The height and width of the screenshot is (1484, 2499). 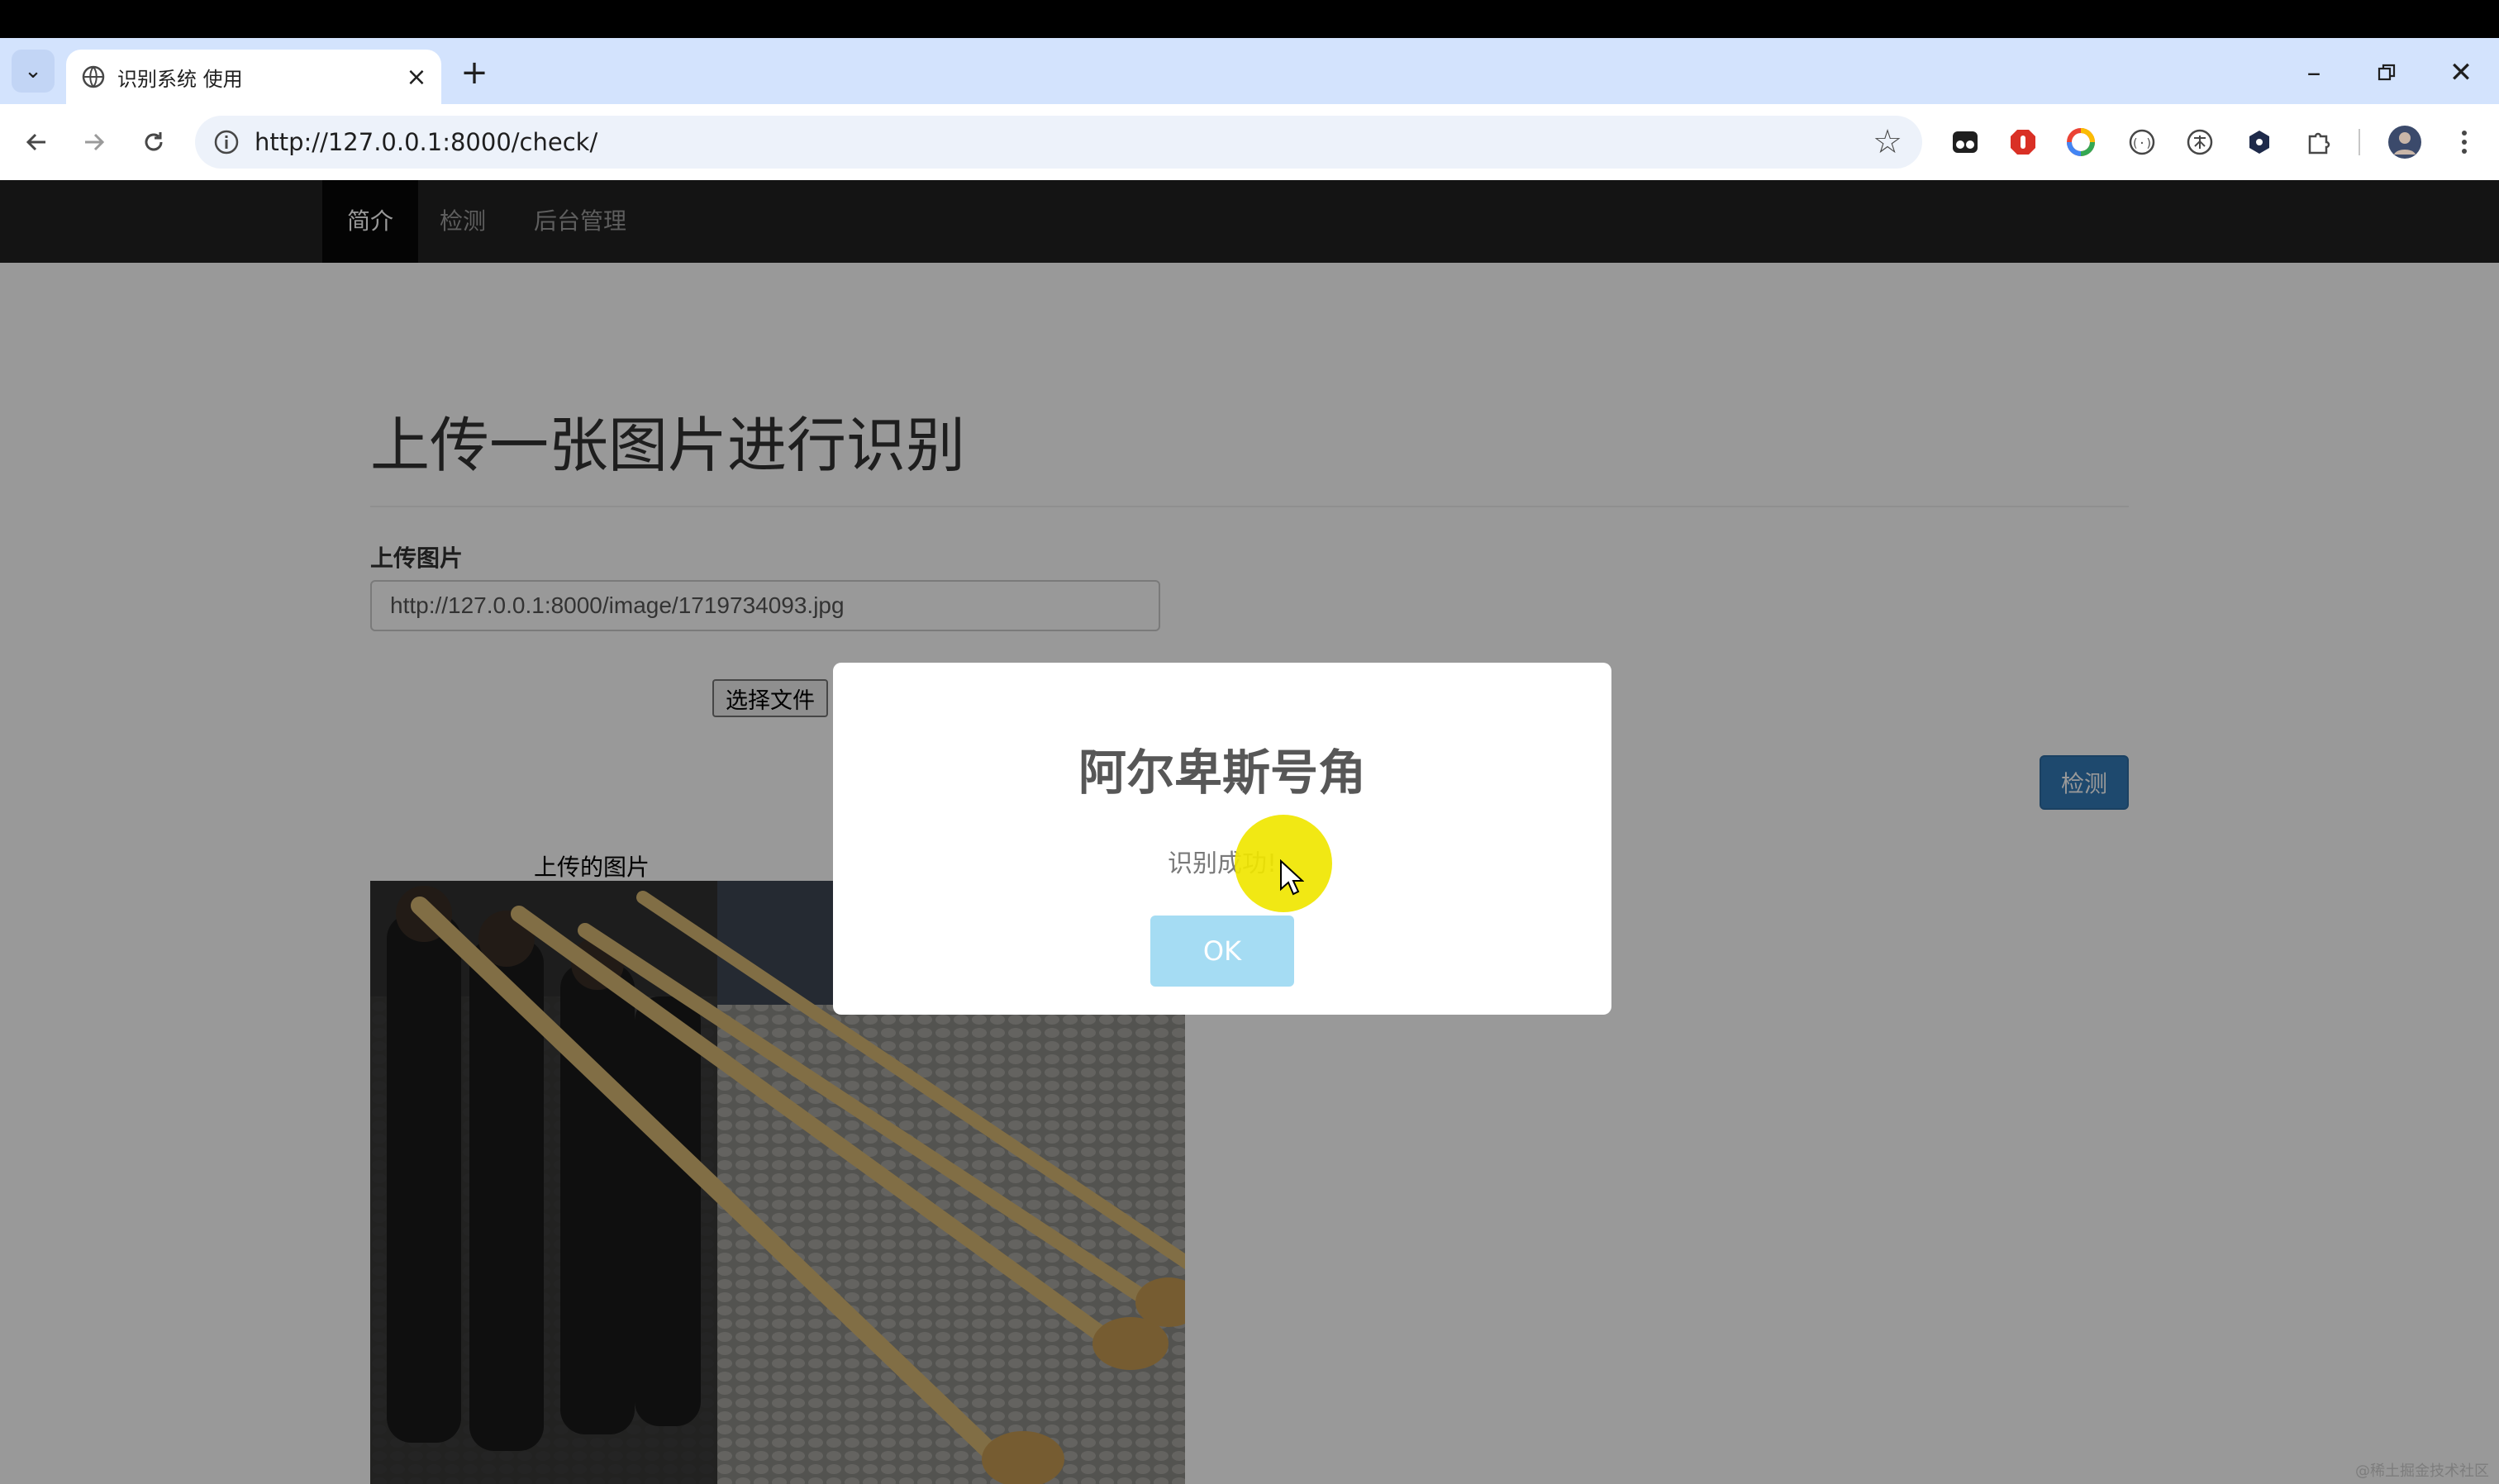 What do you see at coordinates (2199, 142) in the screenshot?
I see `extension-translate-icon` at bounding box center [2199, 142].